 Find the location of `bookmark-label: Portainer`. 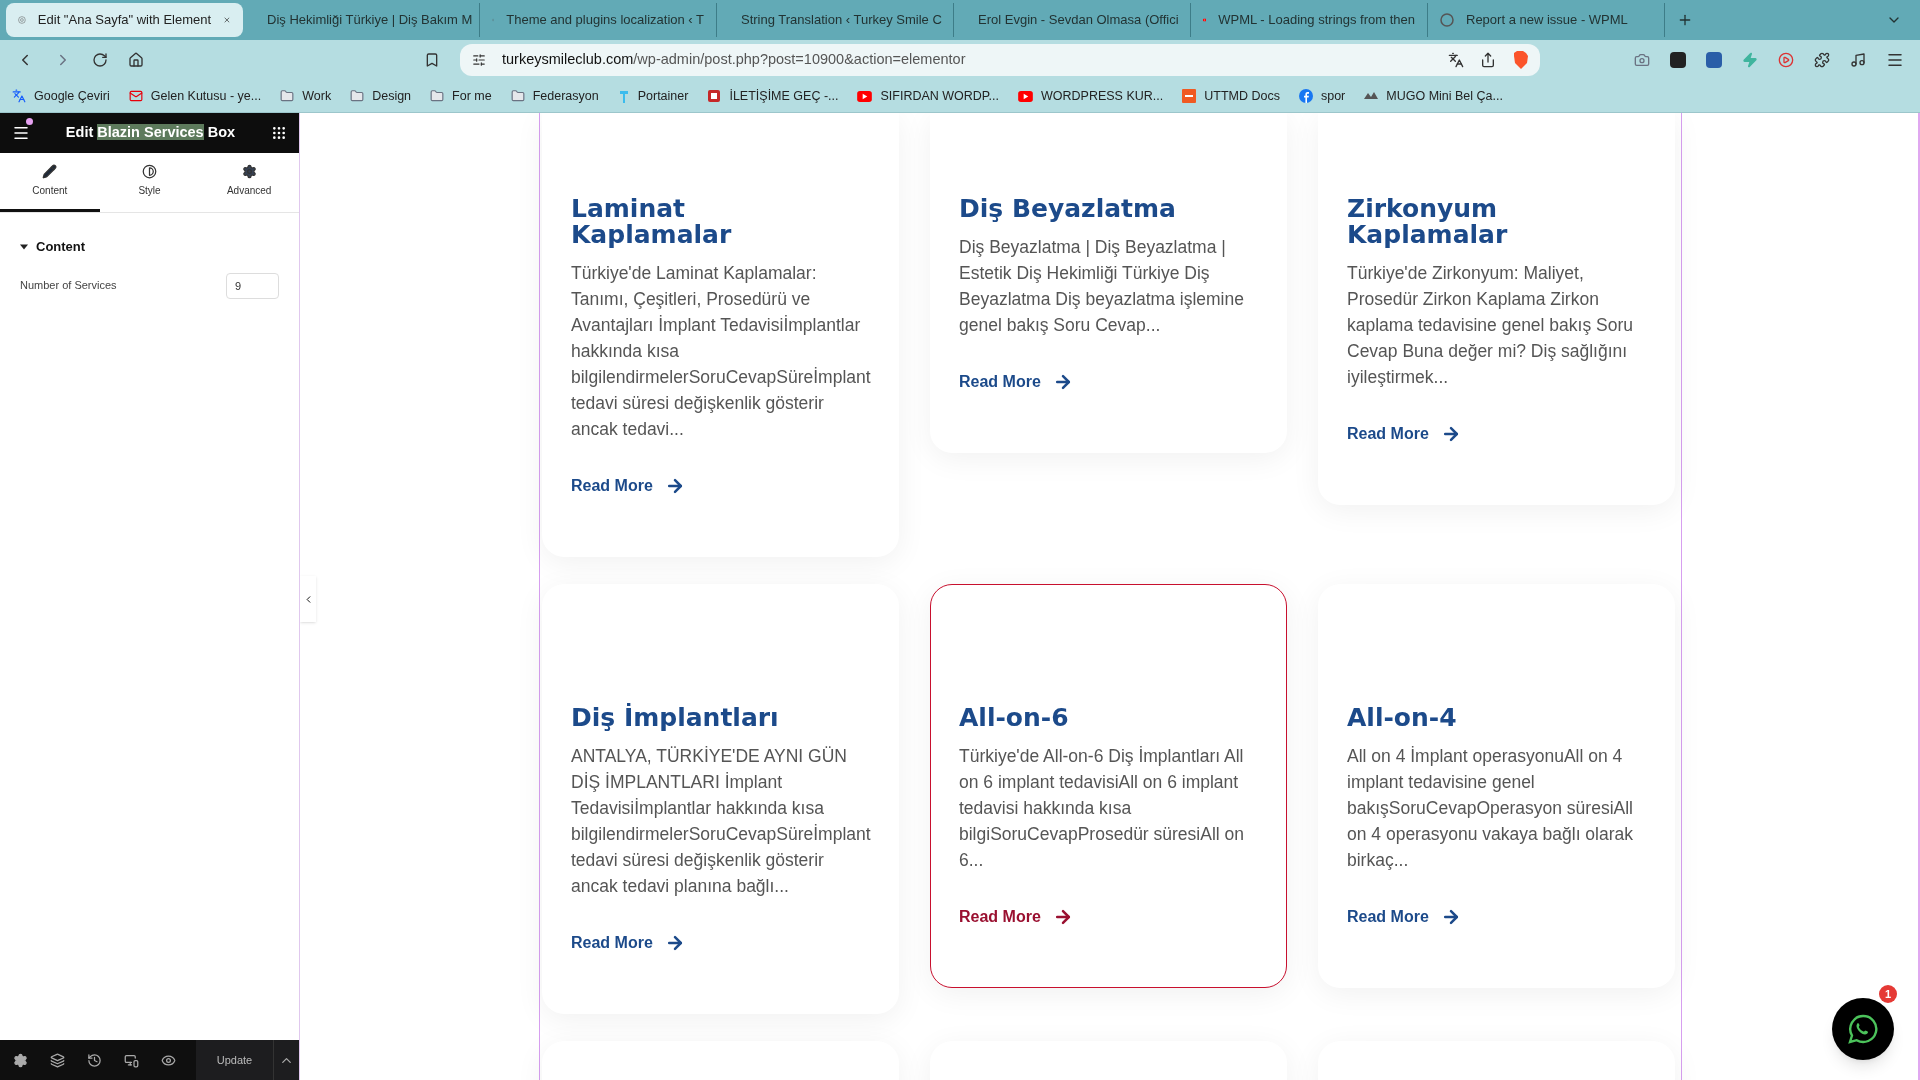

bookmark-label: Portainer is located at coordinates (663, 96).